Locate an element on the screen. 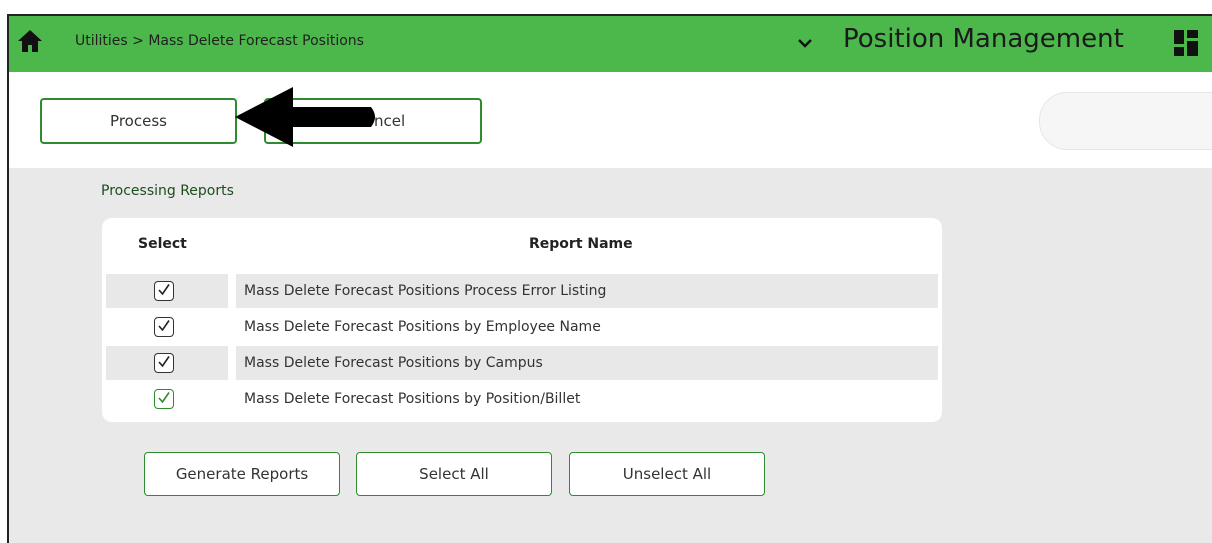 The image size is (1212, 543). search-pill is located at coordinates (1125, 121).